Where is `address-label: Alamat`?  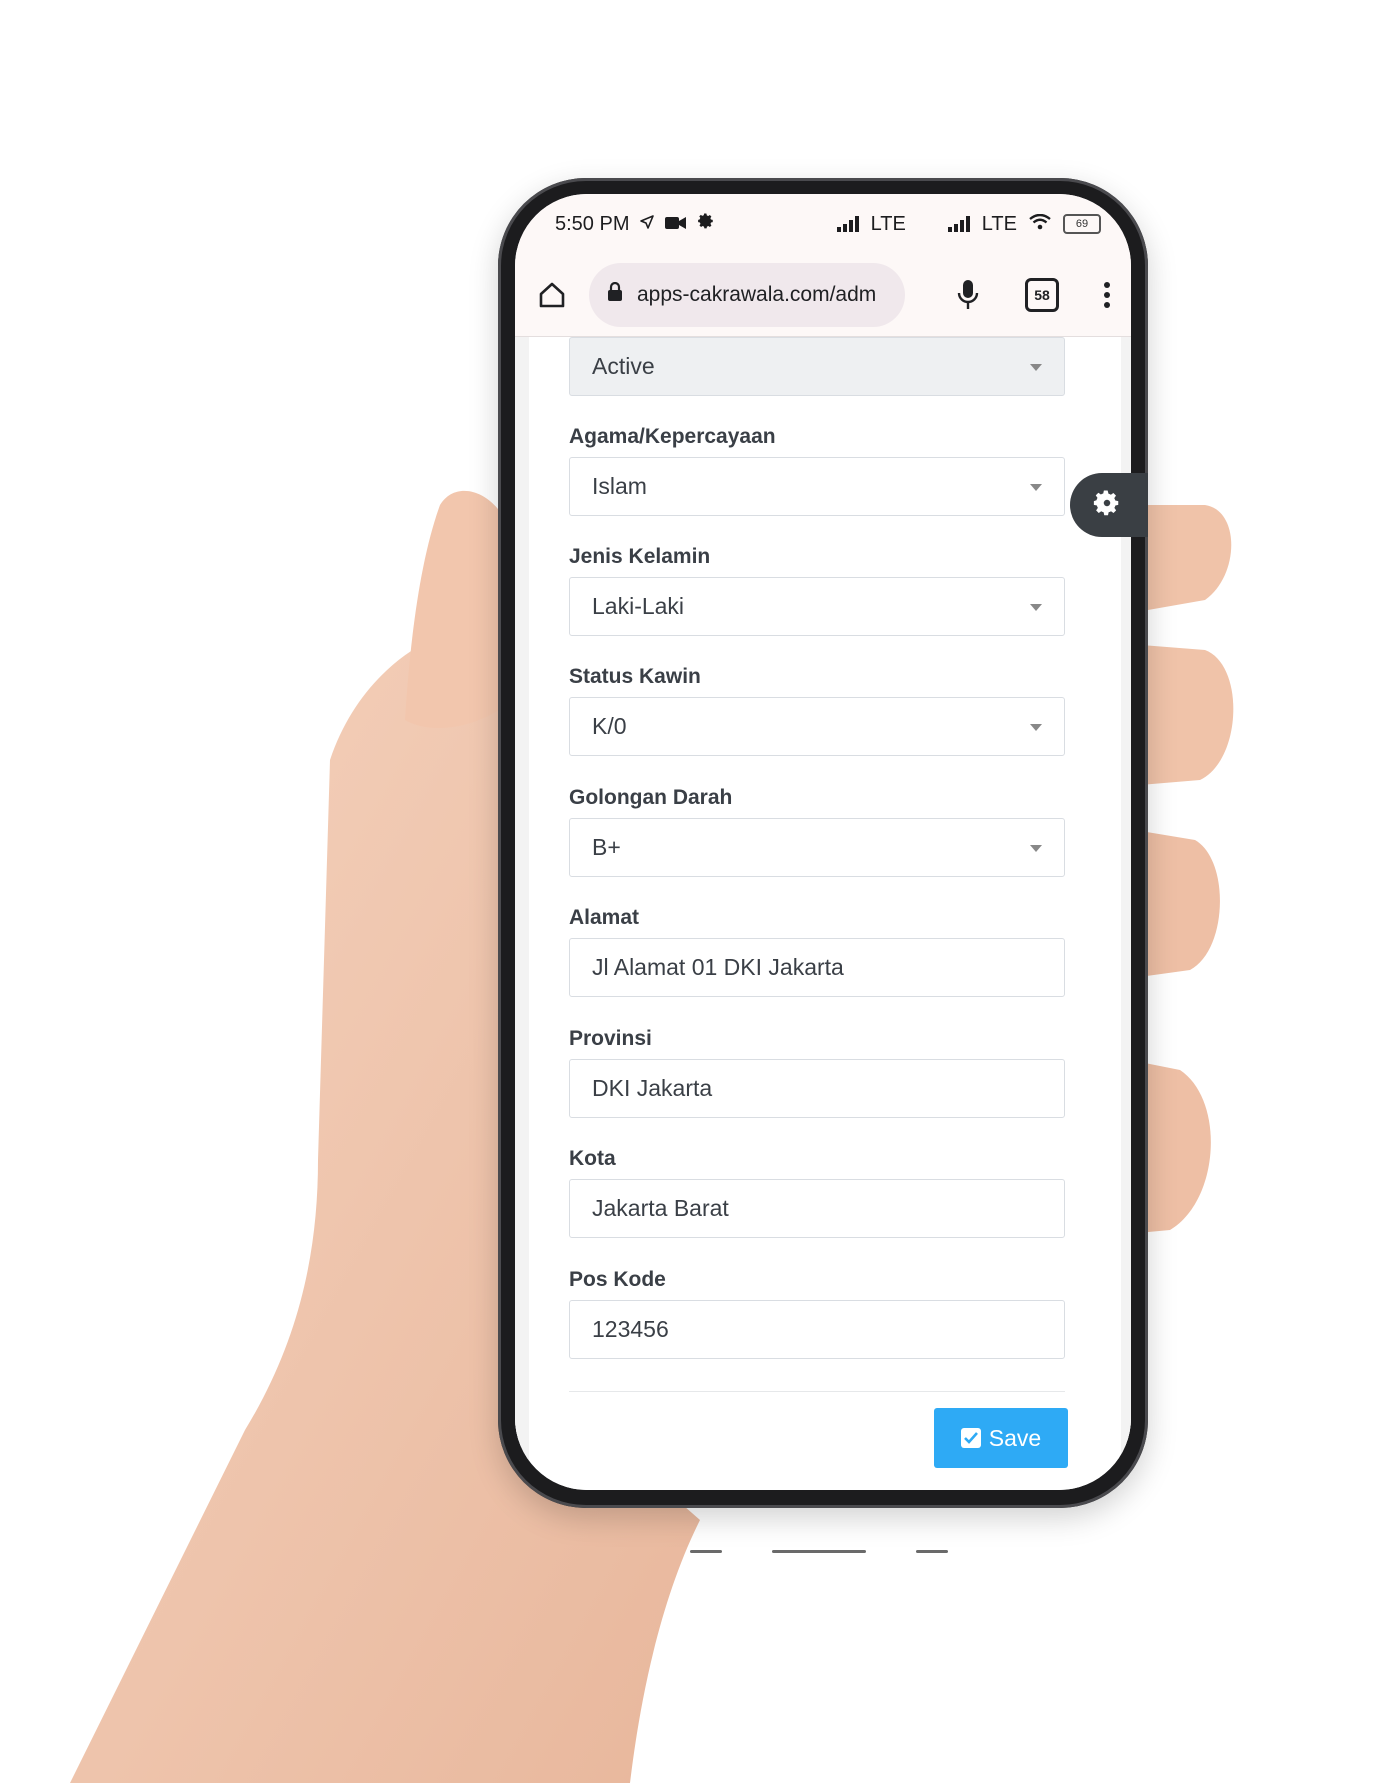 address-label: Alamat is located at coordinates (604, 917).